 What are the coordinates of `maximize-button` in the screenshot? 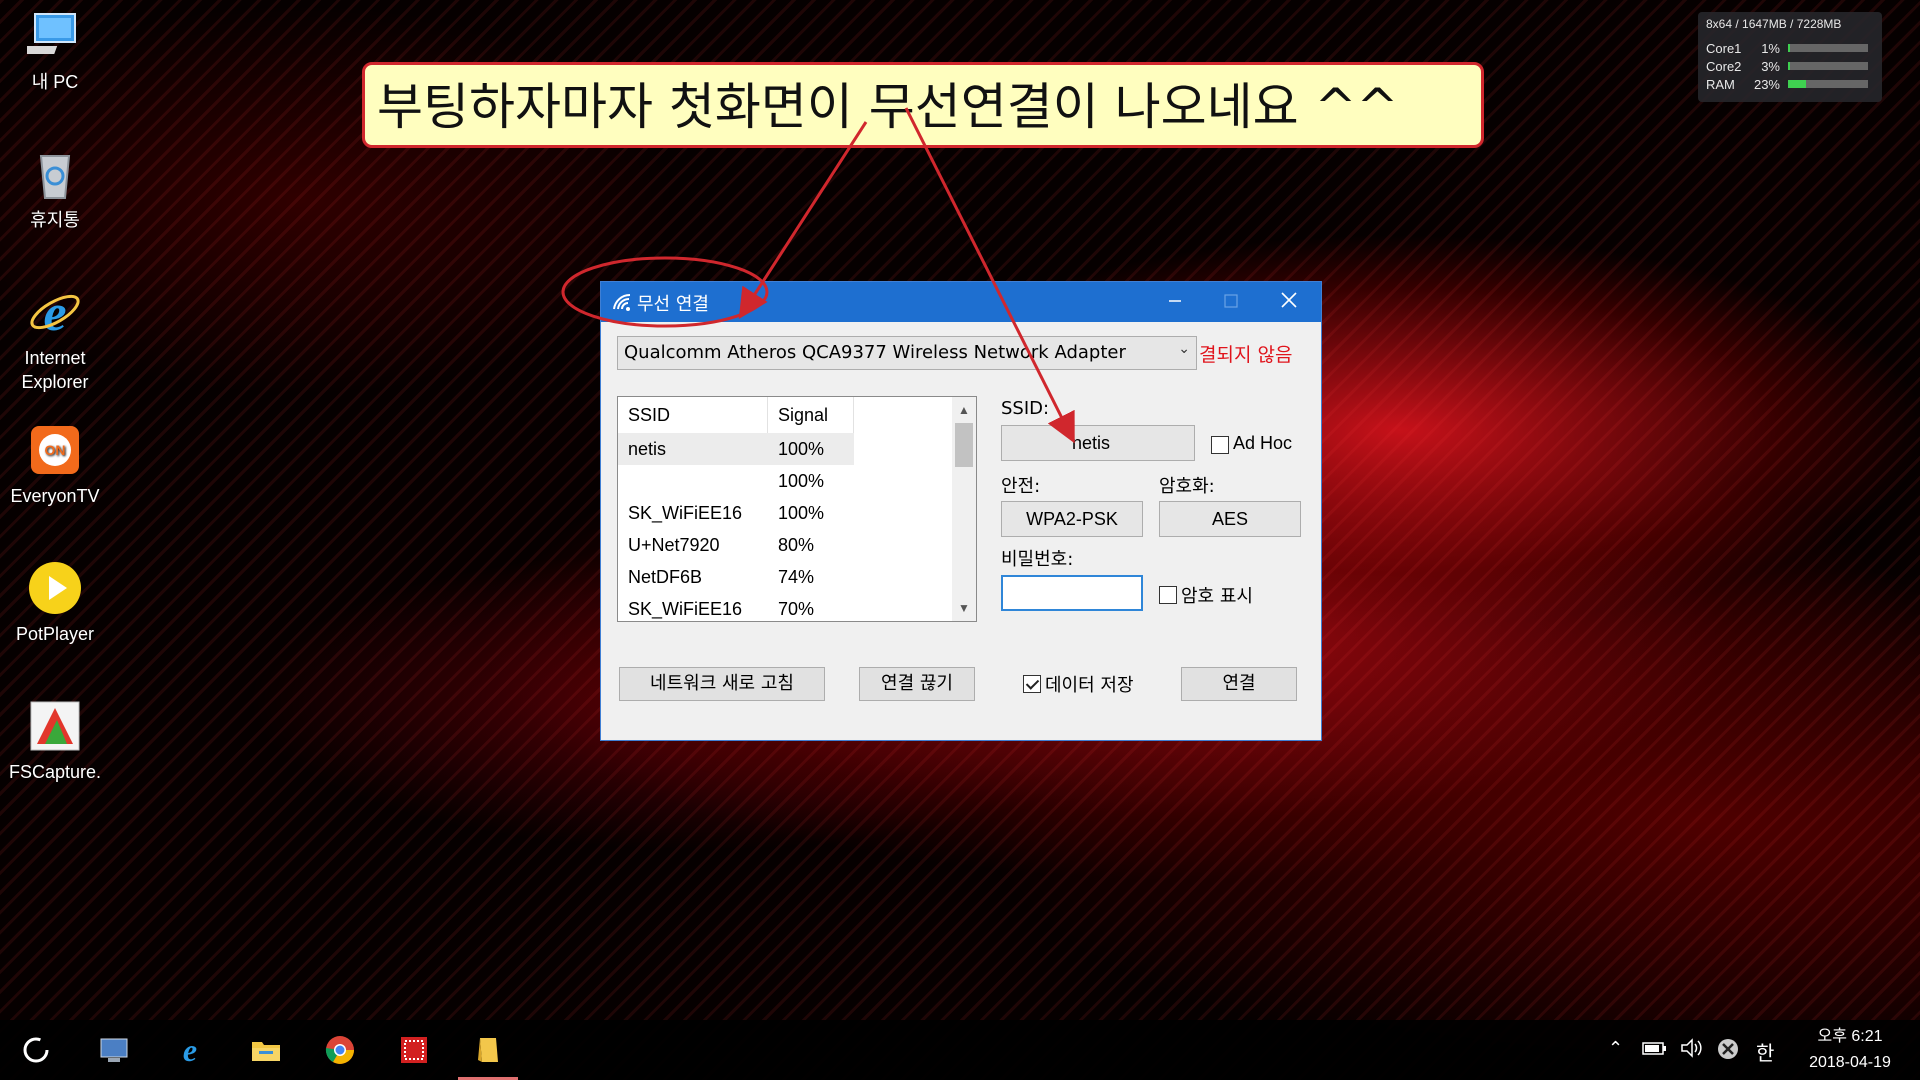 It's located at (1231, 302).